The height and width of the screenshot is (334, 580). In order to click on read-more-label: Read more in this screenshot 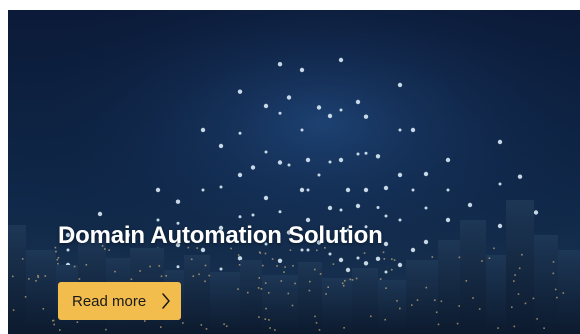, I will do `click(109, 301)`.